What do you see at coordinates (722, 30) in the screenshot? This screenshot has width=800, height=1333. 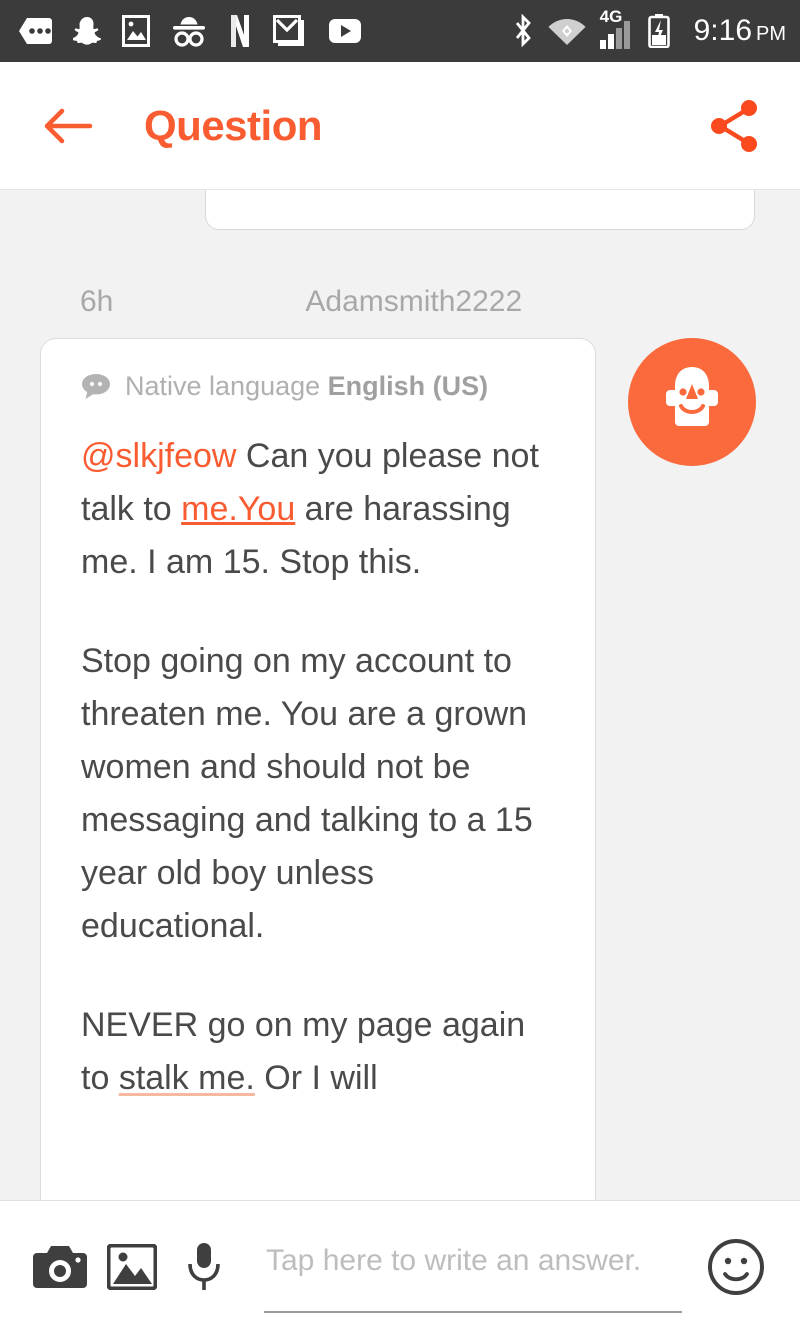 I see `clock-time: 9:16` at bounding box center [722, 30].